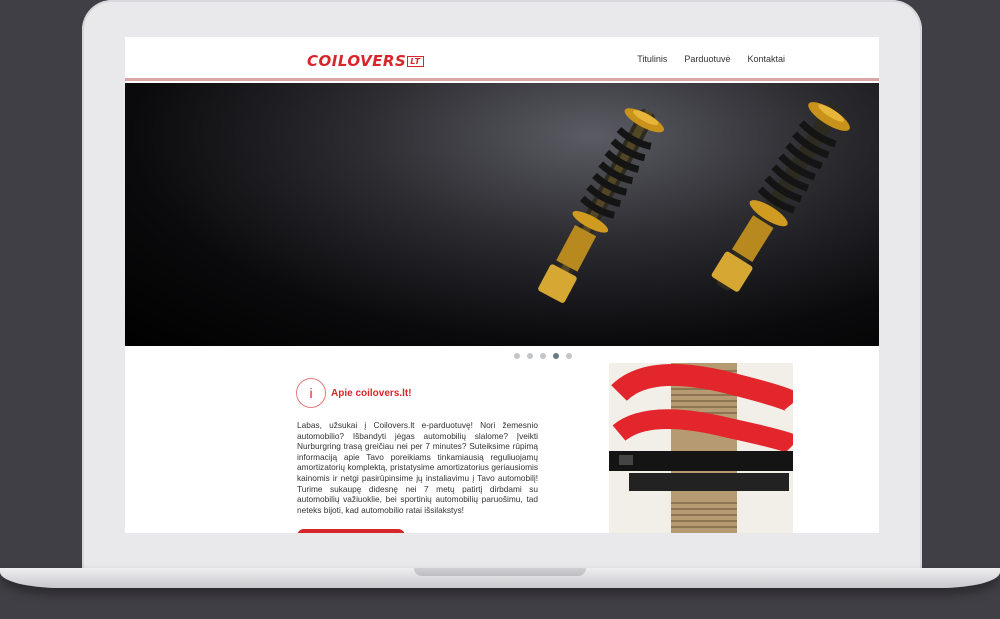  What do you see at coordinates (500, 578) in the screenshot?
I see `laptop-base` at bounding box center [500, 578].